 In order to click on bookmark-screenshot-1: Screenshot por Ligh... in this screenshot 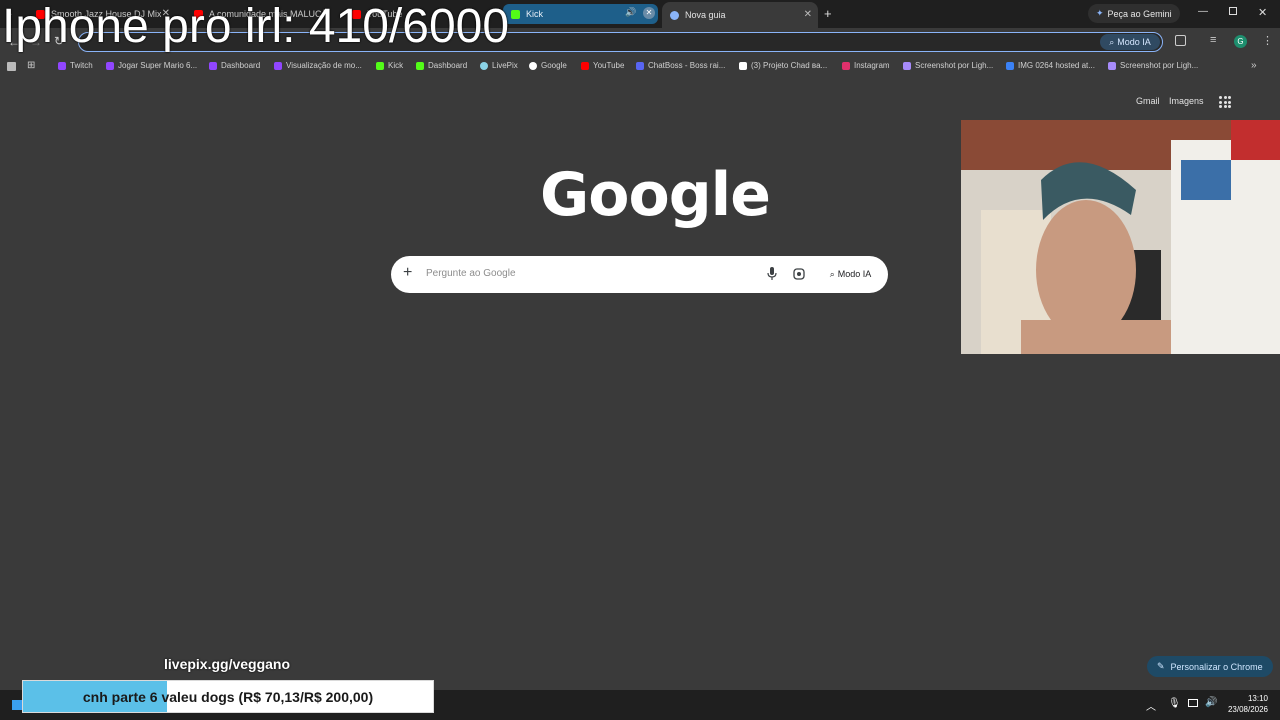, I will do `click(948, 65)`.